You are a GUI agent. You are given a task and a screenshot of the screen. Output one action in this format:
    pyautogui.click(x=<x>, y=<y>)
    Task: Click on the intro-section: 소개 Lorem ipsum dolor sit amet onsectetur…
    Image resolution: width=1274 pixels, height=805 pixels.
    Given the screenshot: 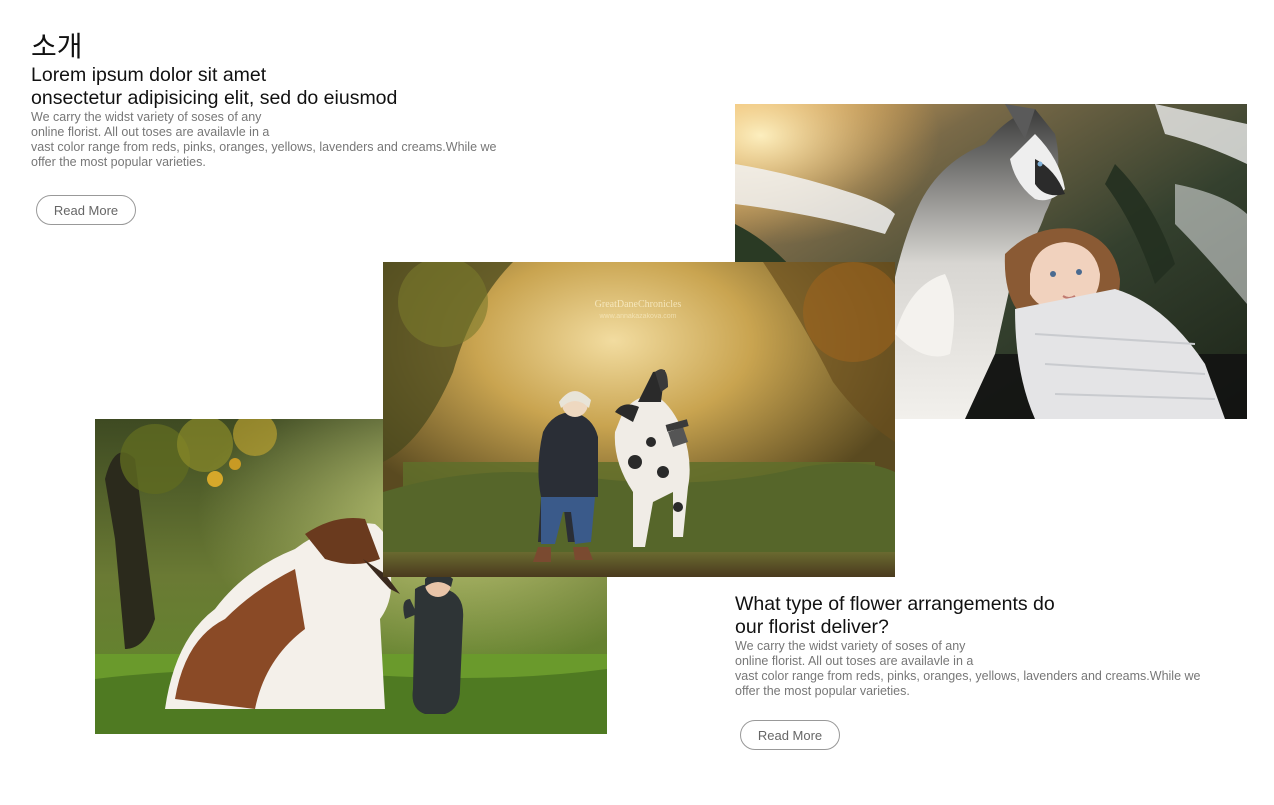 What is the action you would take?
    pyautogui.click(x=291, y=127)
    